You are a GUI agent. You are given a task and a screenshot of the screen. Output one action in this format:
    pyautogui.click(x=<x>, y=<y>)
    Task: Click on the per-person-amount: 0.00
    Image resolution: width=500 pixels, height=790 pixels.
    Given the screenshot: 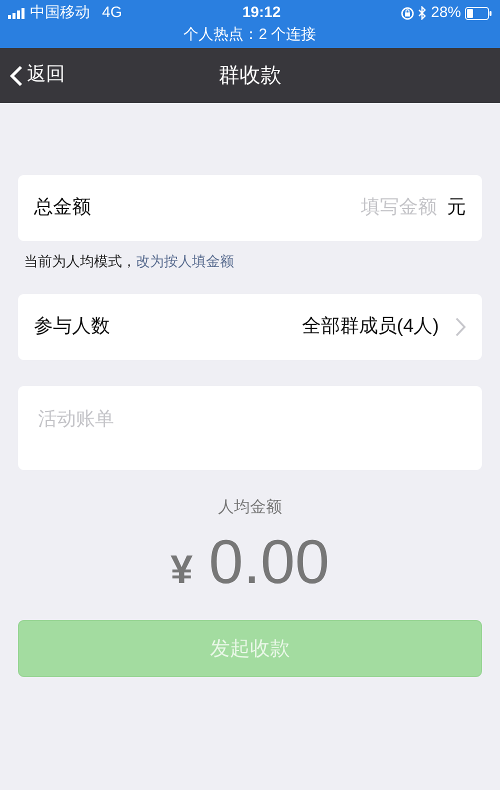 What is the action you would take?
    pyautogui.click(x=269, y=563)
    